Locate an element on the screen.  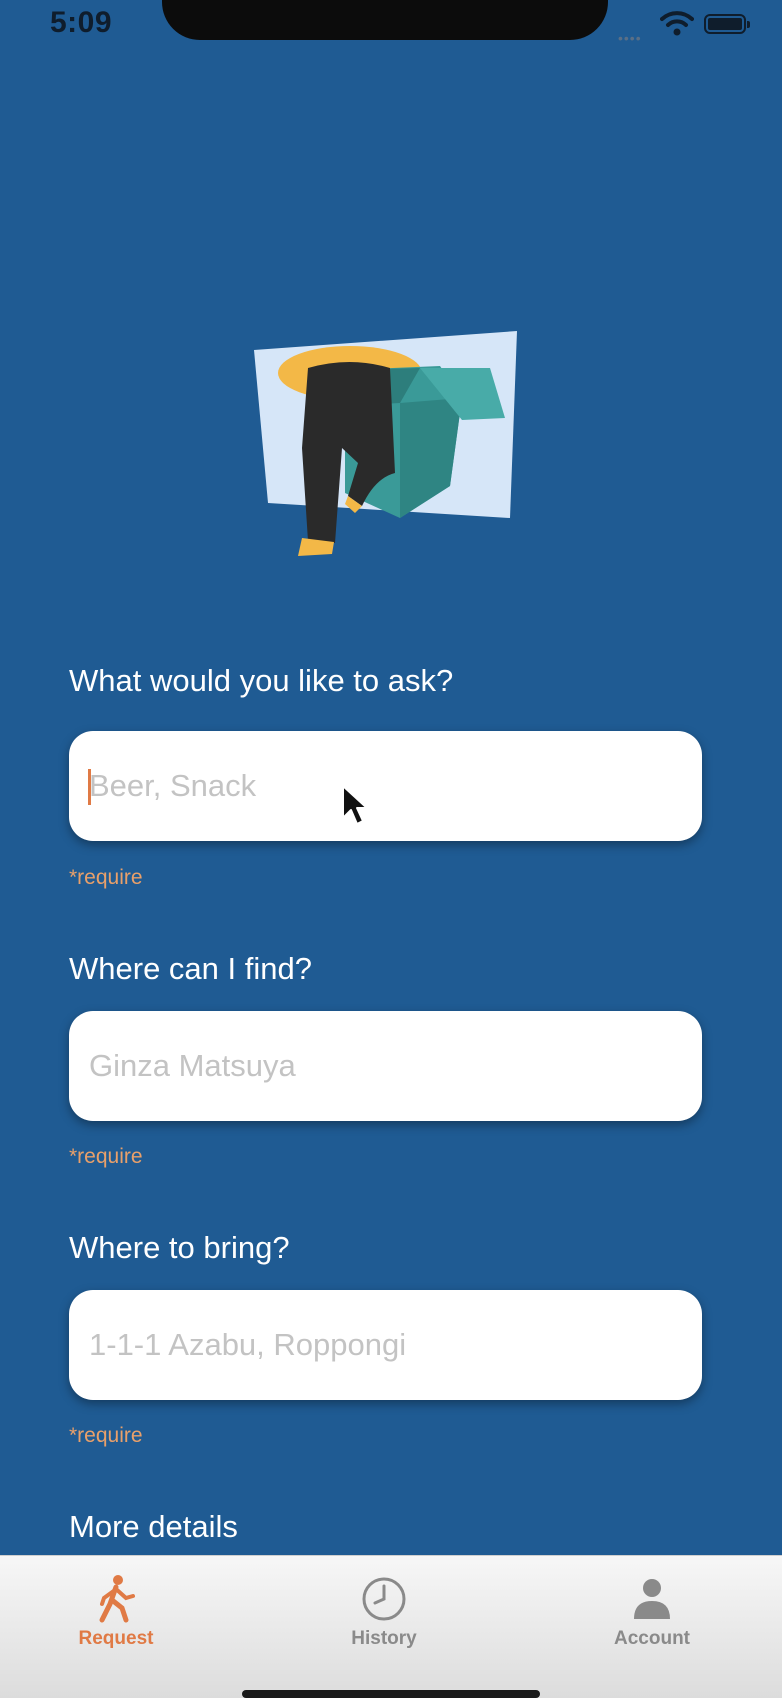
tab-history: History is located at coordinates (384, 1612).